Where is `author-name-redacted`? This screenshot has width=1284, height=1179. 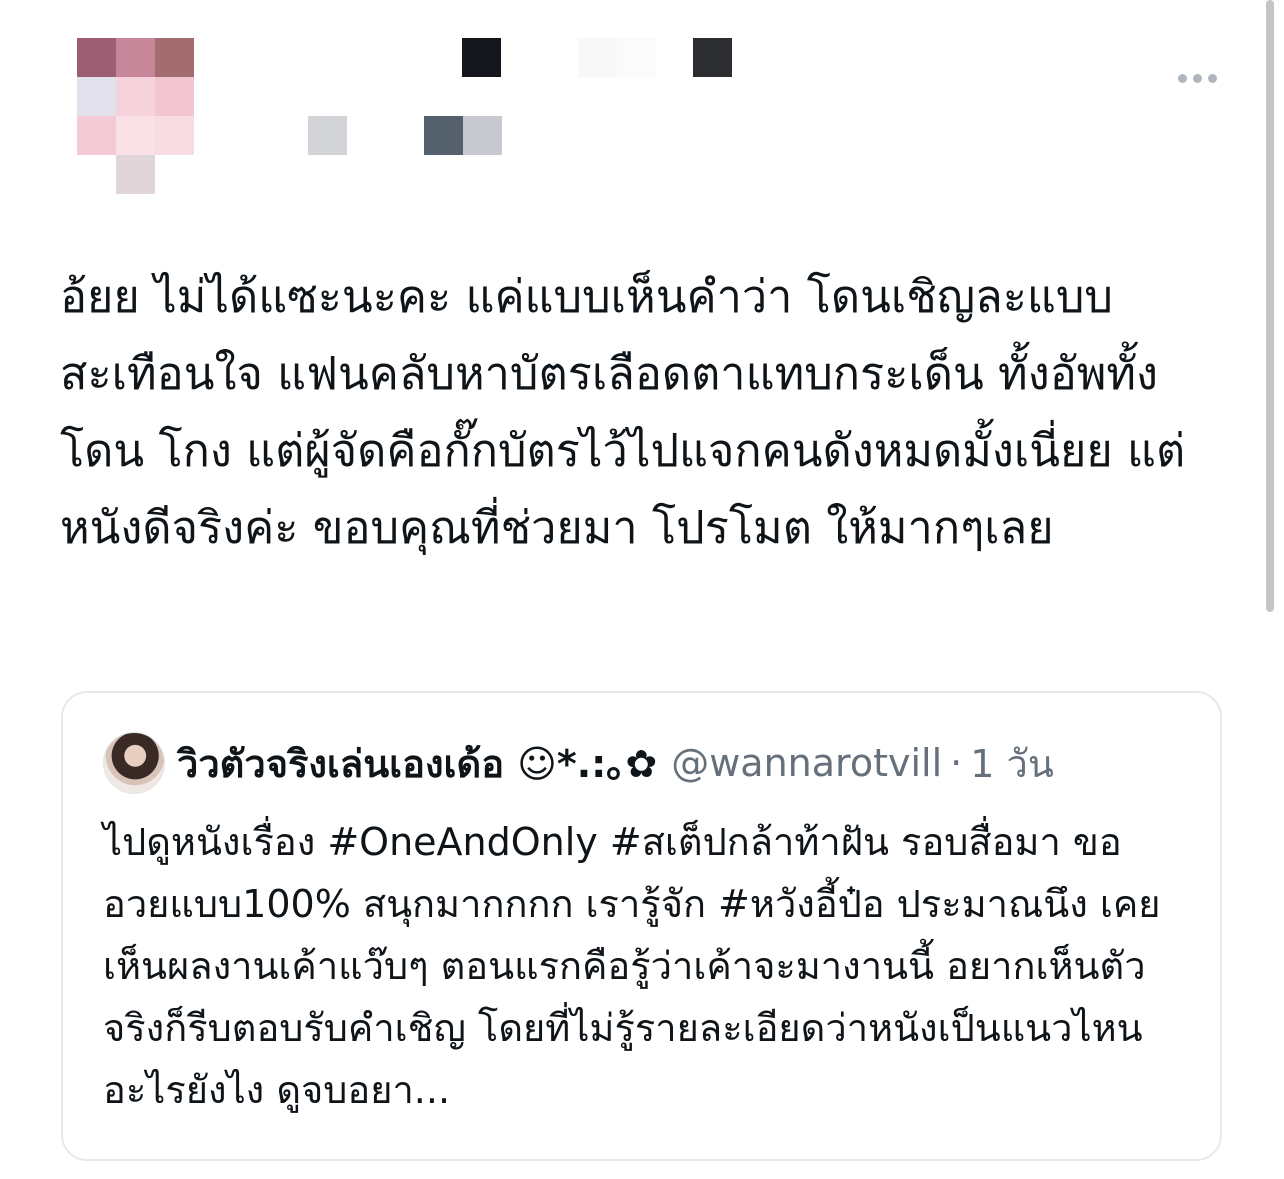
author-name-redacted is located at coordinates (597, 57).